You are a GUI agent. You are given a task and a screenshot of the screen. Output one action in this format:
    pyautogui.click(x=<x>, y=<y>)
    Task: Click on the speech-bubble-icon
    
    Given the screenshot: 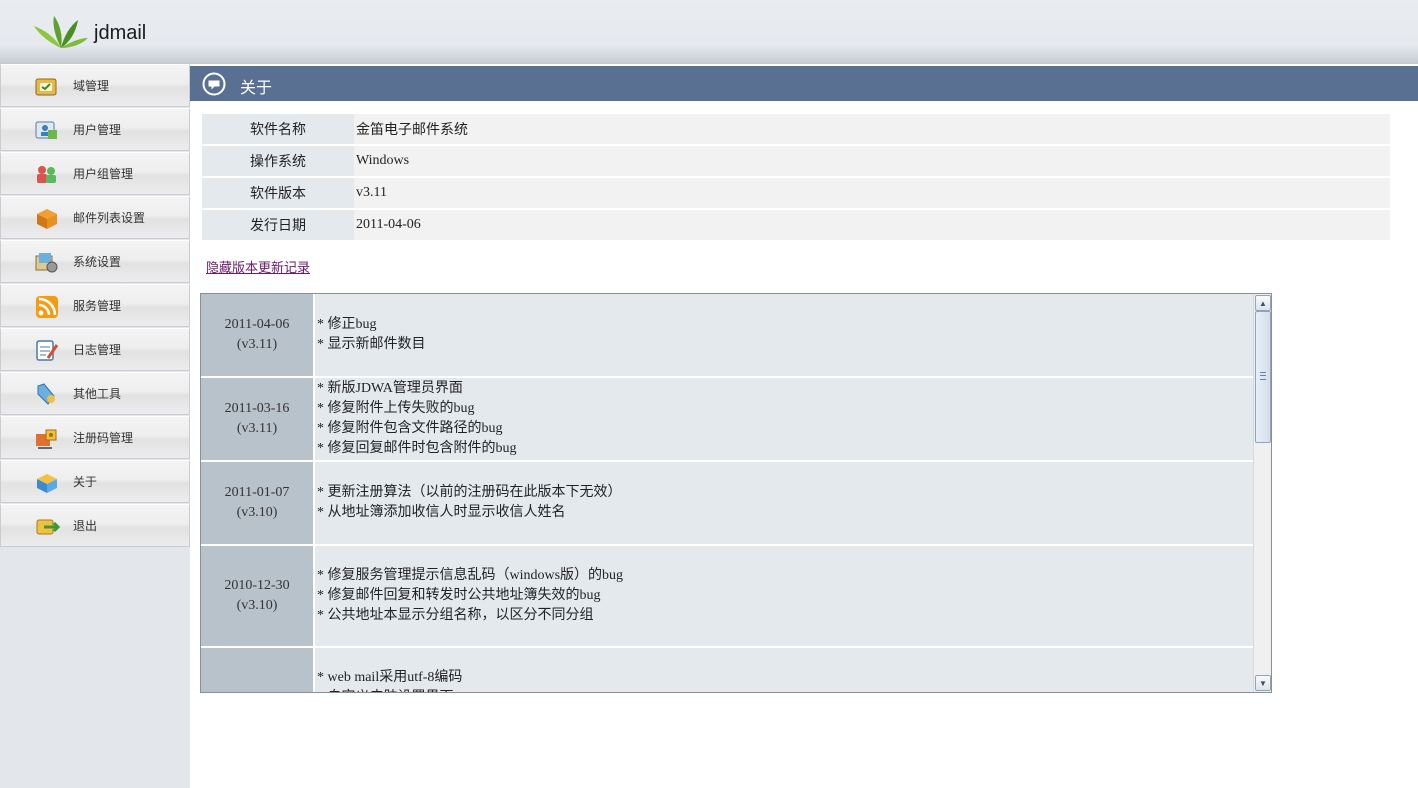 What is the action you would take?
    pyautogui.click(x=214, y=84)
    